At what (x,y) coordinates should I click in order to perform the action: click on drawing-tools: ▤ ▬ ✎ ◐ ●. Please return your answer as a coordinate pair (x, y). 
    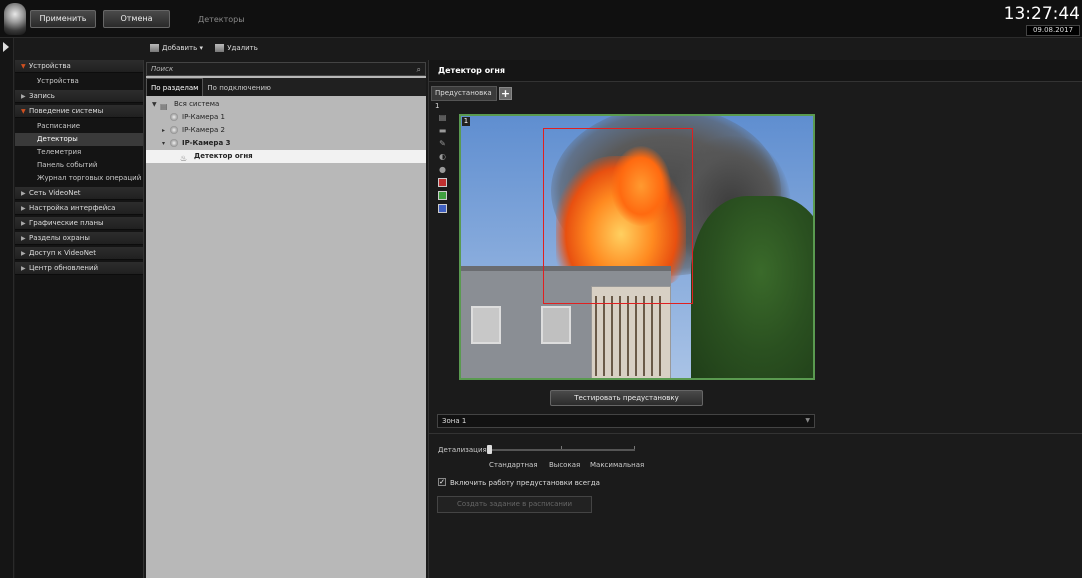
    Looking at the image, I should click on (444, 165).